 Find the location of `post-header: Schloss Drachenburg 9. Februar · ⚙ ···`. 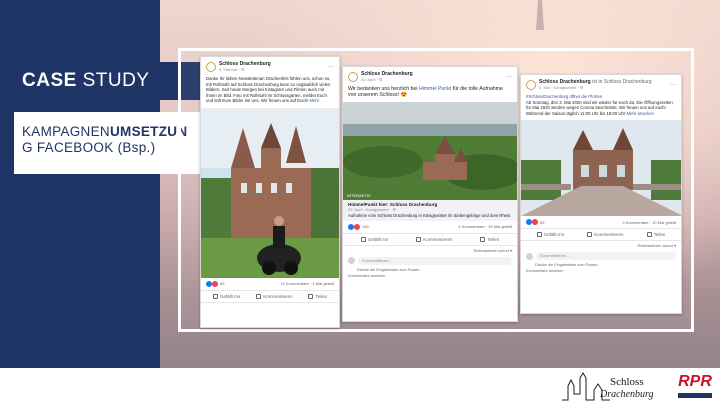

post-header: Schloss Drachenburg 9. Februar · ⚙ ··· is located at coordinates (270, 65).